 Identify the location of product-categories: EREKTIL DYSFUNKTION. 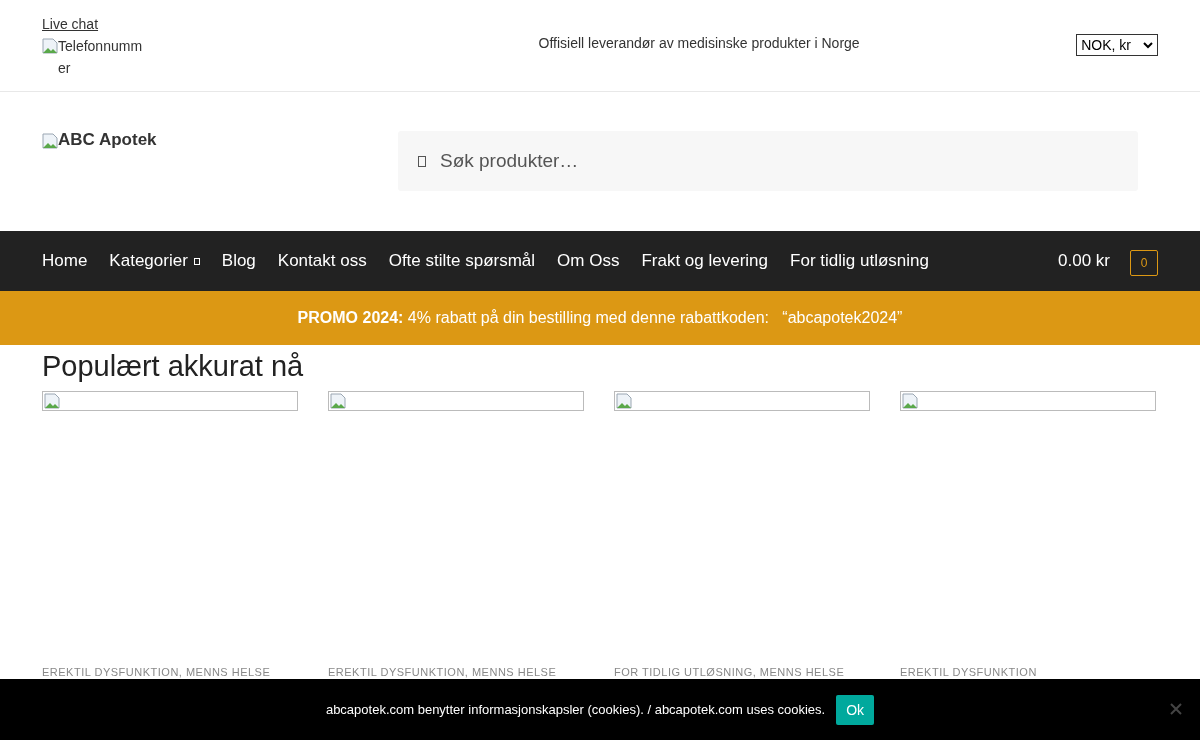
(1028, 672).